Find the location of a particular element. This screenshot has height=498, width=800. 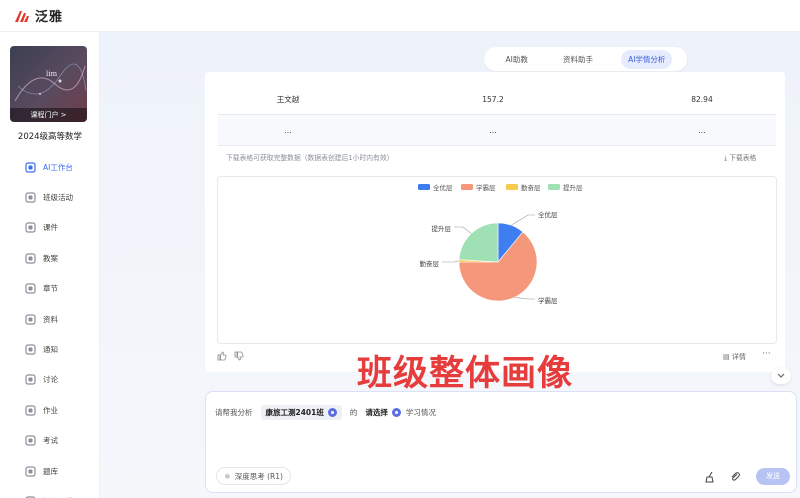

table-cell: 82.94 is located at coordinates (702, 99).